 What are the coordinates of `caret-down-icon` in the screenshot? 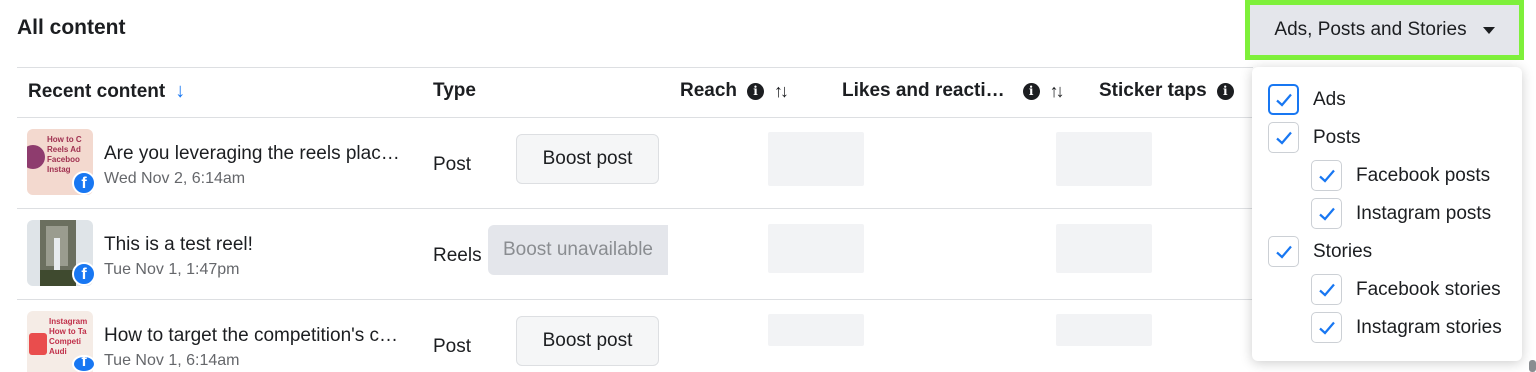 It's located at (1488, 30).